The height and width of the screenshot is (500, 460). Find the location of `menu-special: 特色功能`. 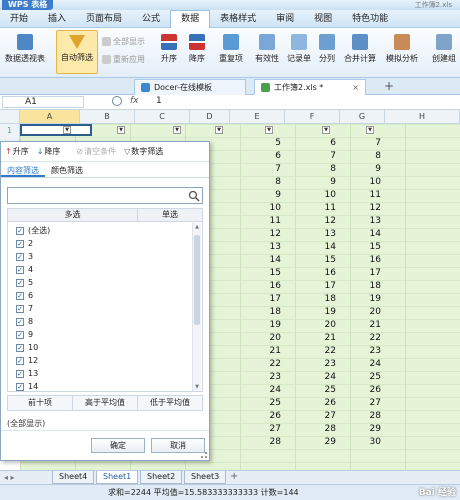

menu-special: 特色功能 is located at coordinates (370, 19).